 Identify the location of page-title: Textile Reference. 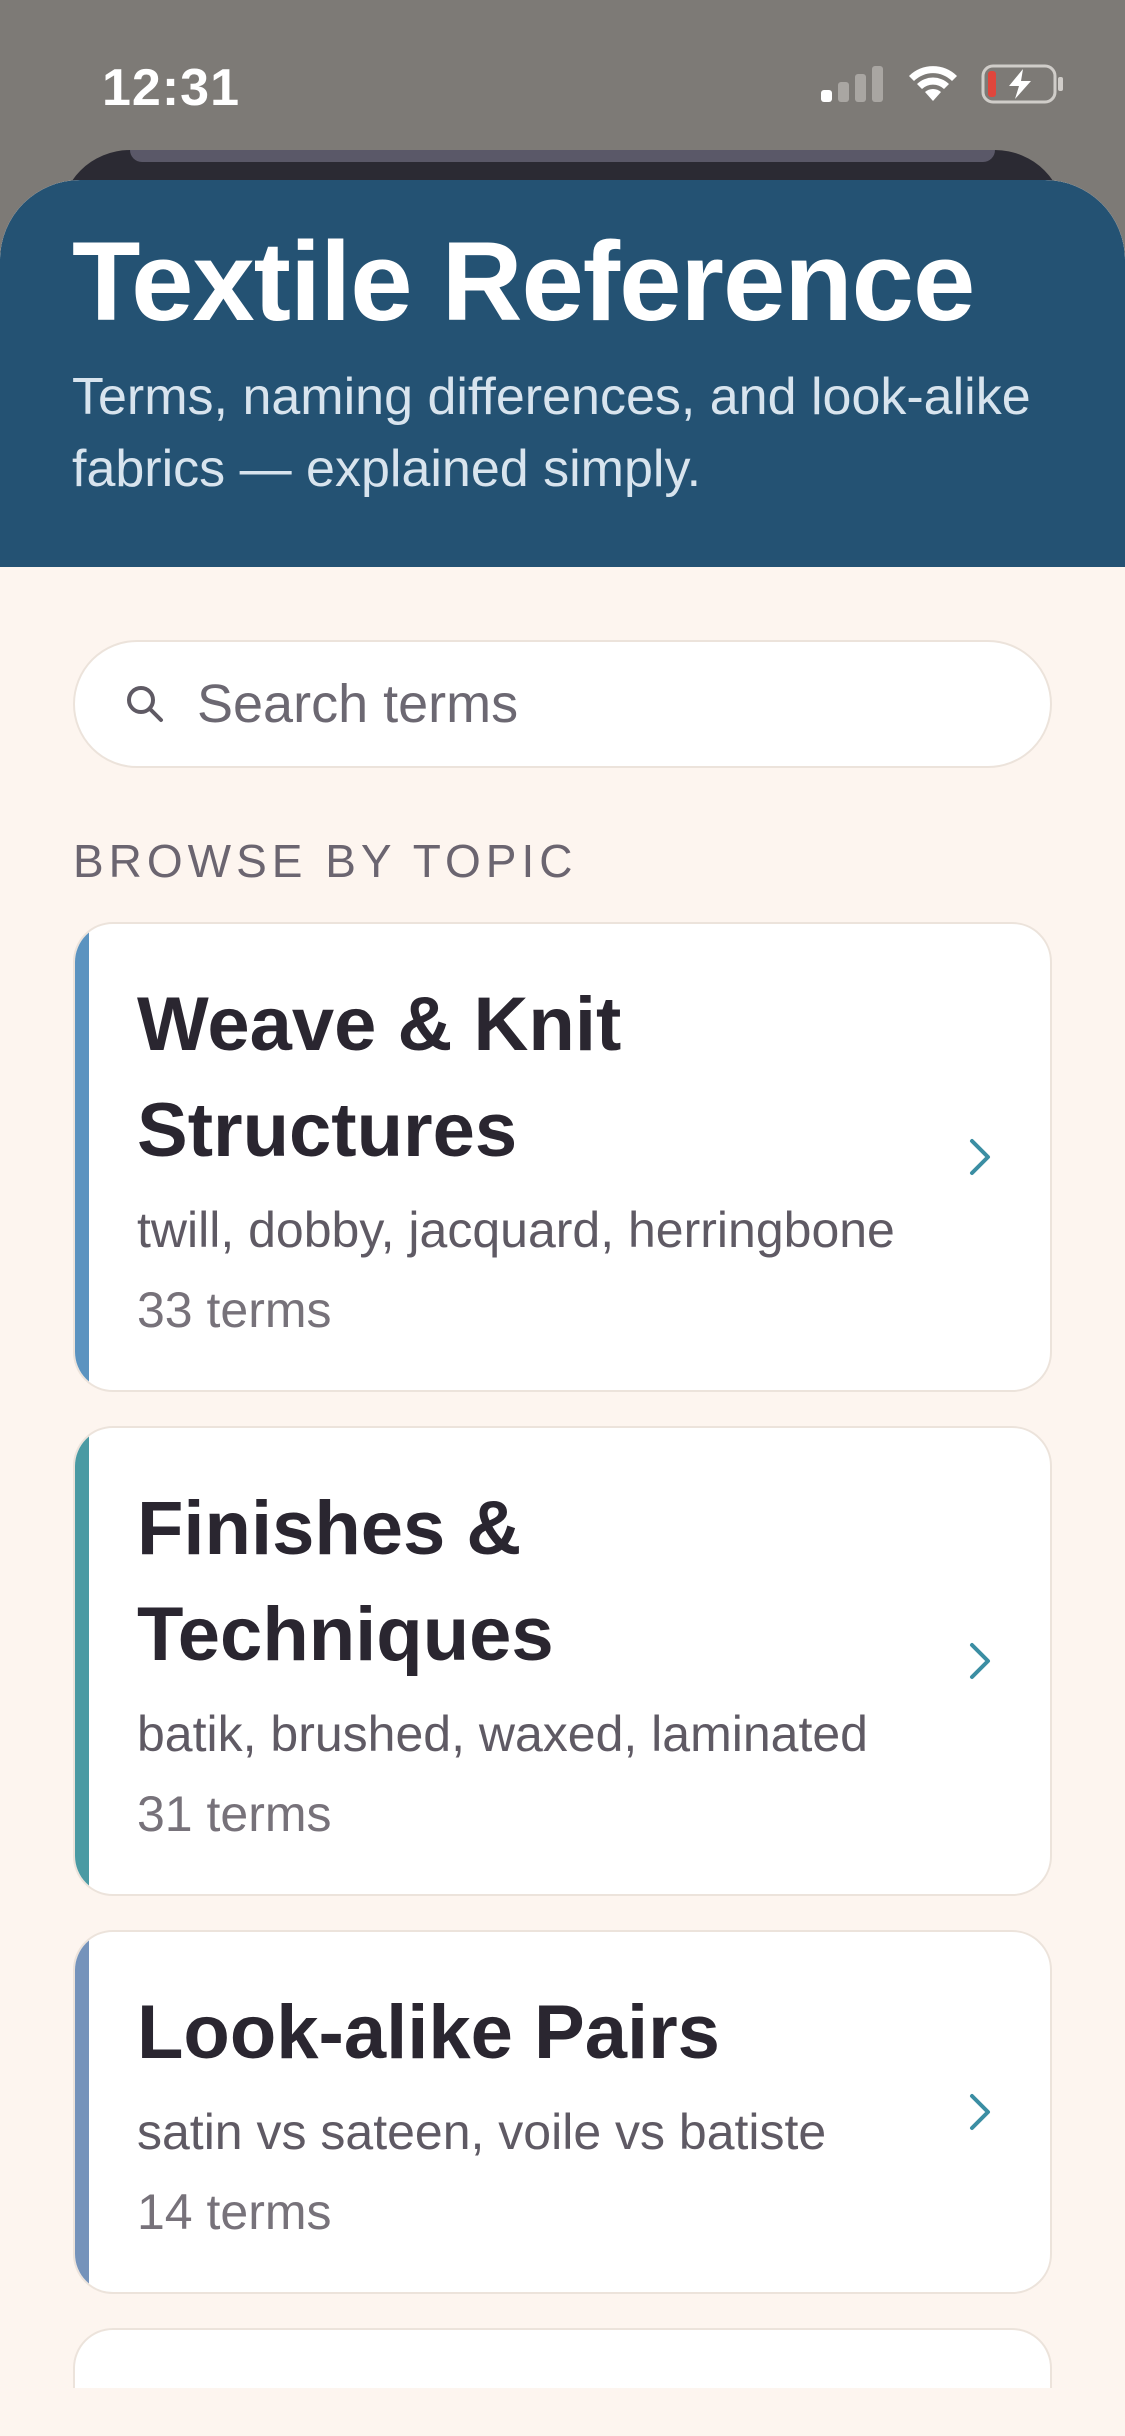
(523, 281).